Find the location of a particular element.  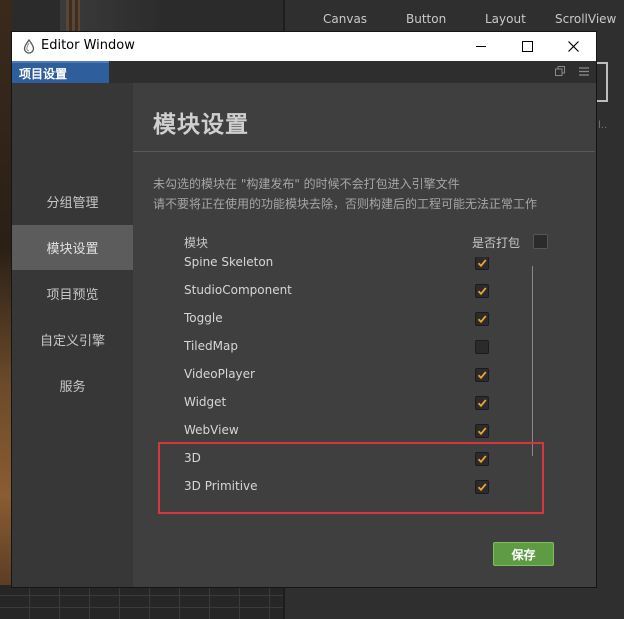

app-drop-icon is located at coordinates (29, 46).